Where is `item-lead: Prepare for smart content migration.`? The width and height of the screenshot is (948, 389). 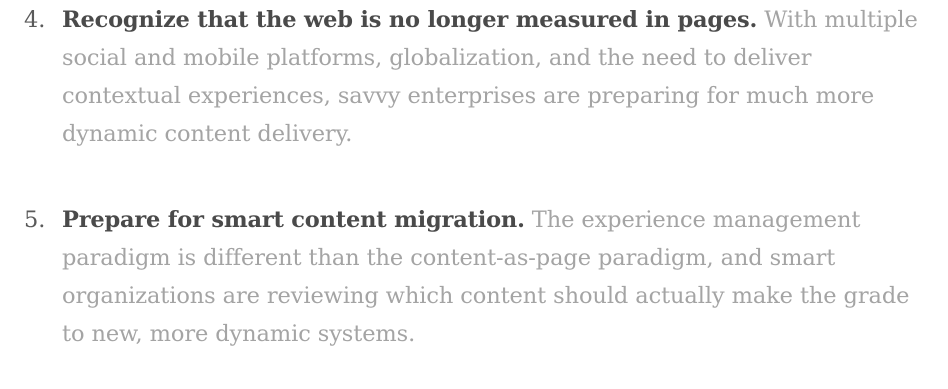 item-lead: Prepare for smart content migration. is located at coordinates (293, 220).